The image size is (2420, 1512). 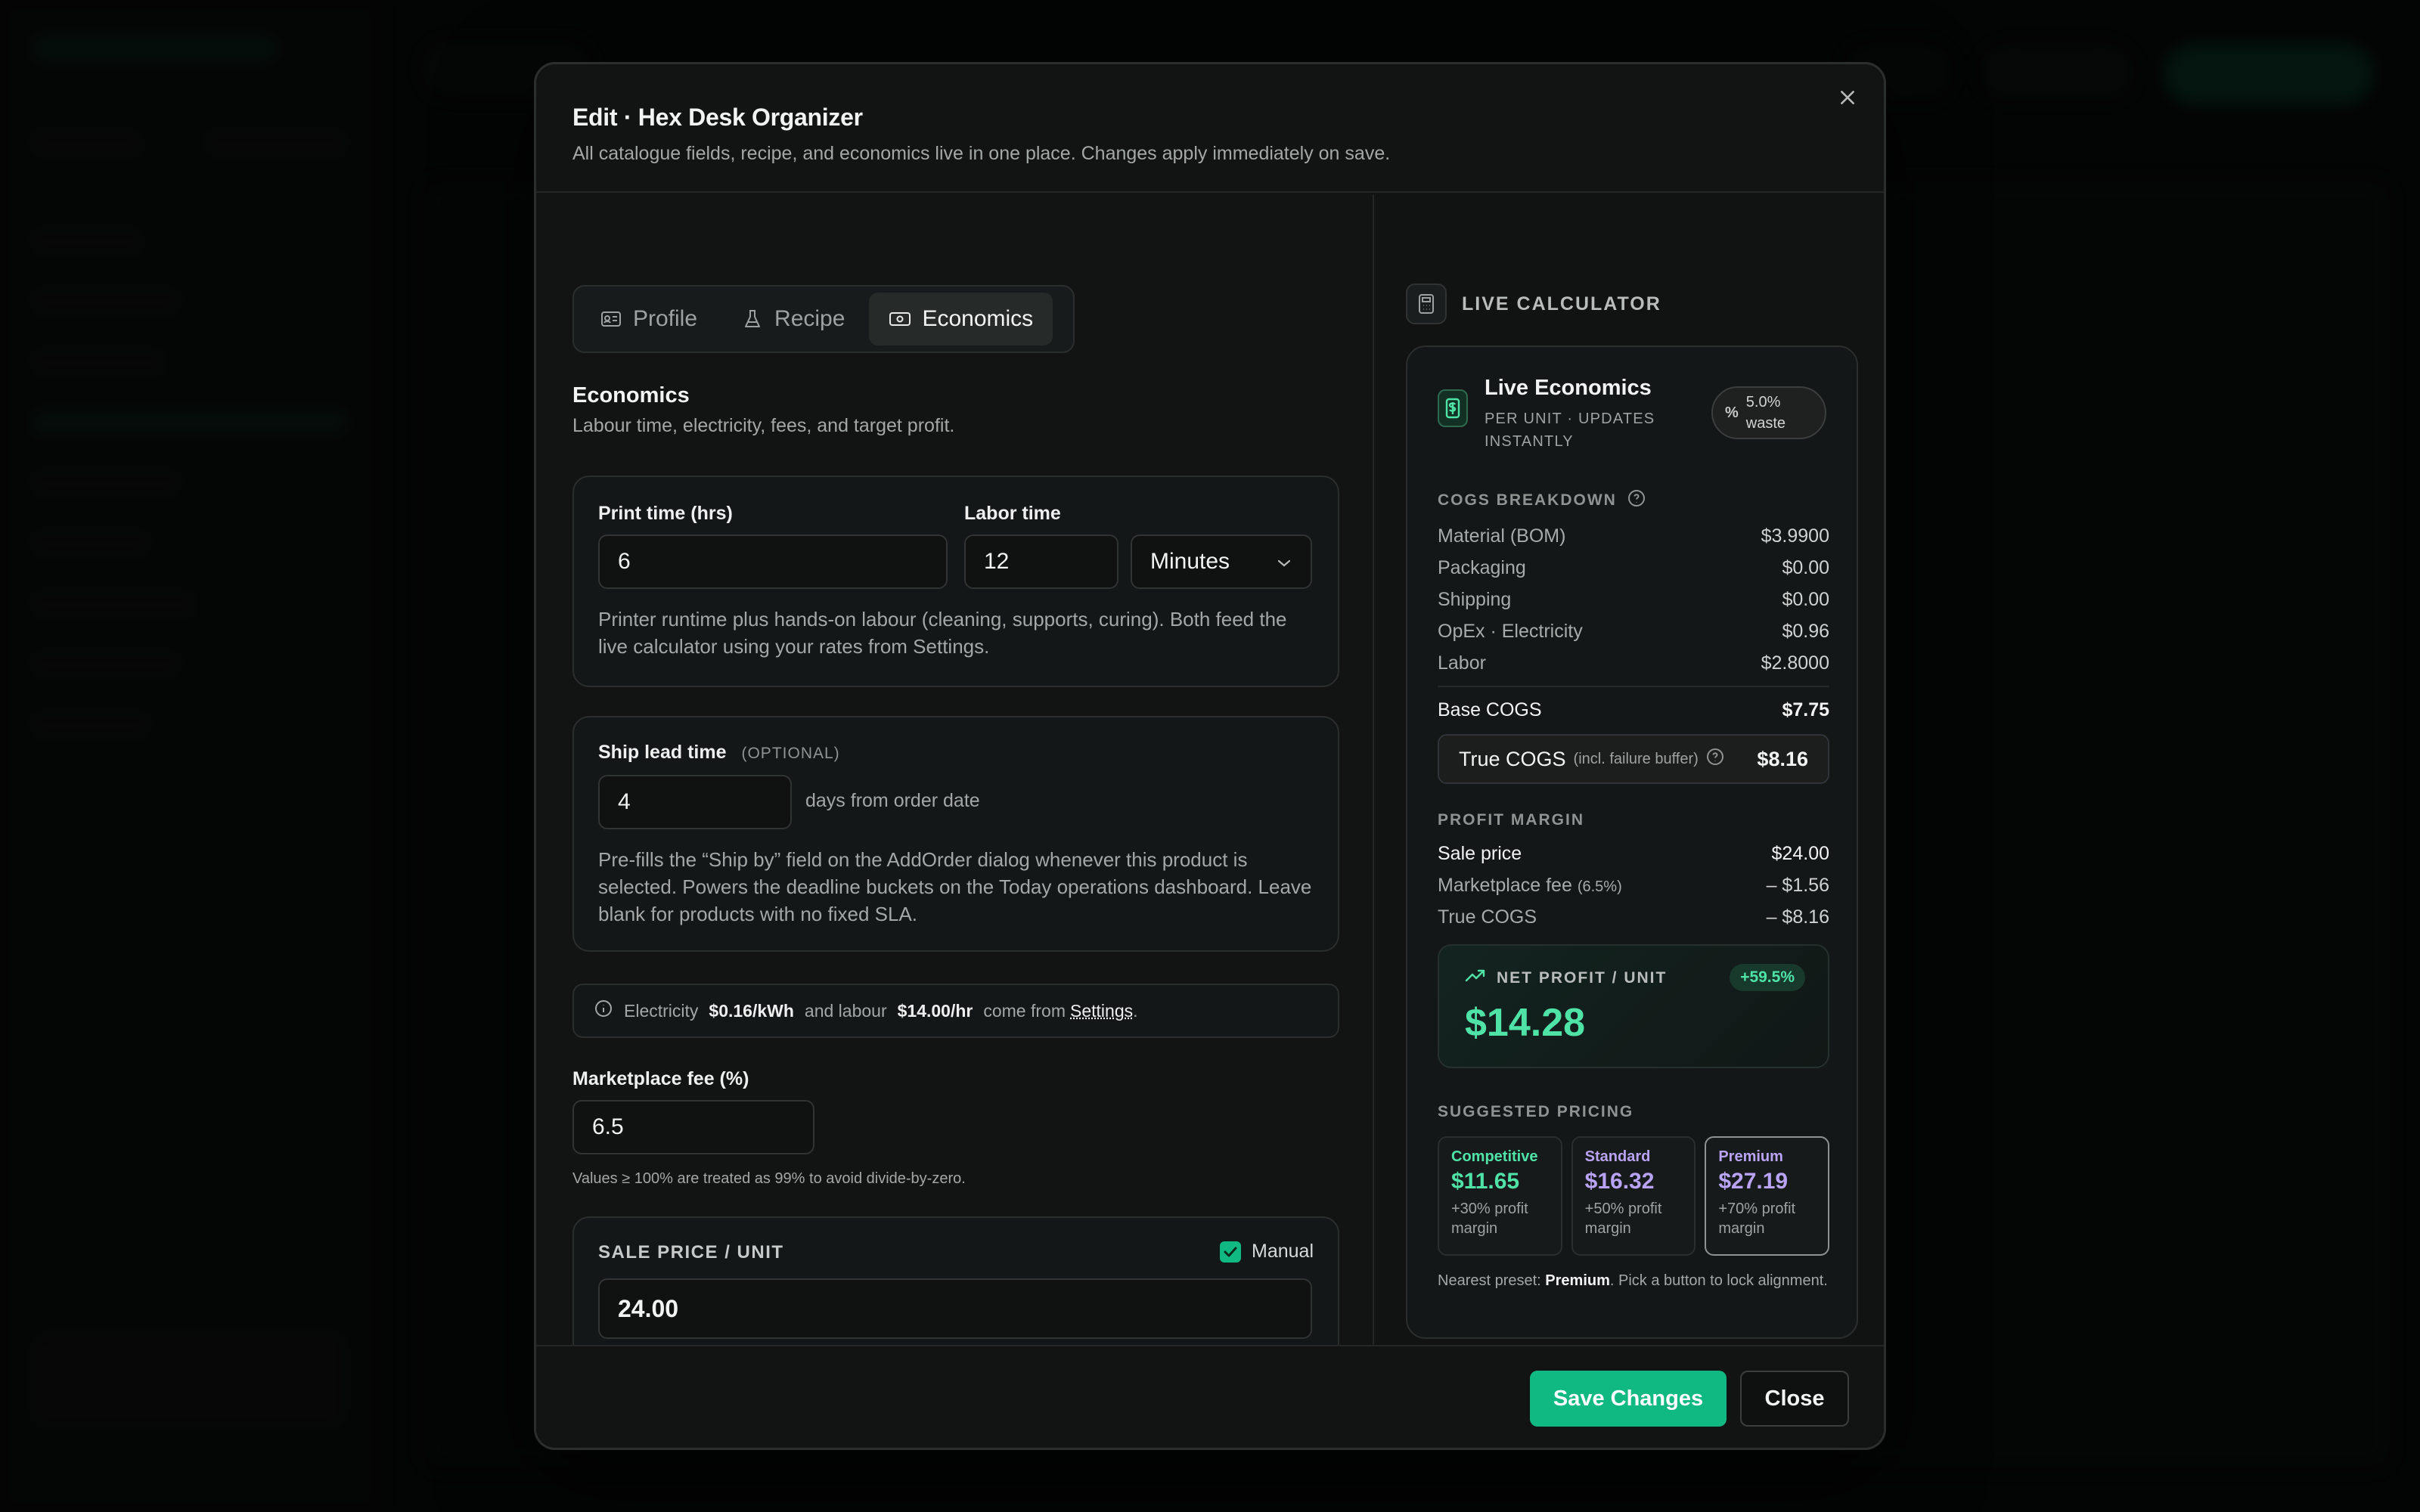 What do you see at coordinates (1230, 1252) in the screenshot?
I see `manual-checkbox` at bounding box center [1230, 1252].